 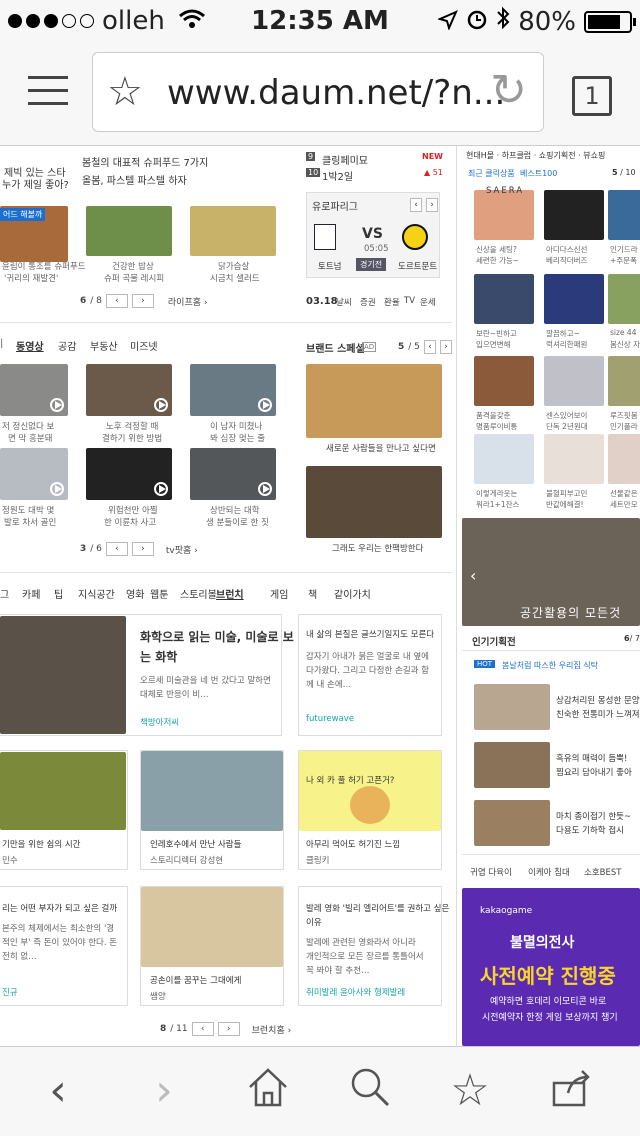 What do you see at coordinates (158, 656) in the screenshot?
I see `feature-title: 는 화학` at bounding box center [158, 656].